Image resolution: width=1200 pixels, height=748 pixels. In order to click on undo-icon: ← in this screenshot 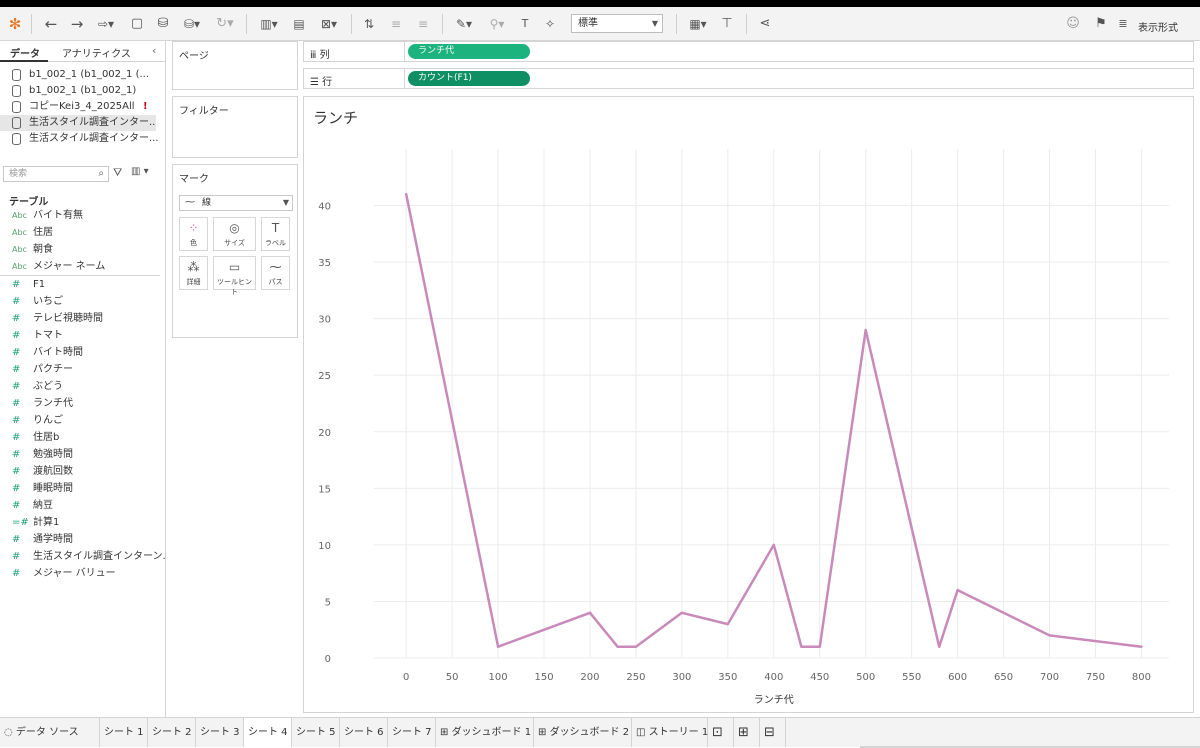, I will do `click(51, 24)`.